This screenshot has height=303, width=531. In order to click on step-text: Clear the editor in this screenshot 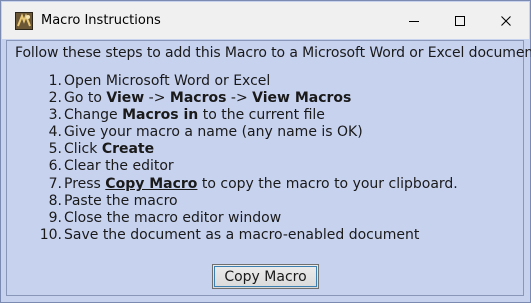, I will do `click(119, 166)`.